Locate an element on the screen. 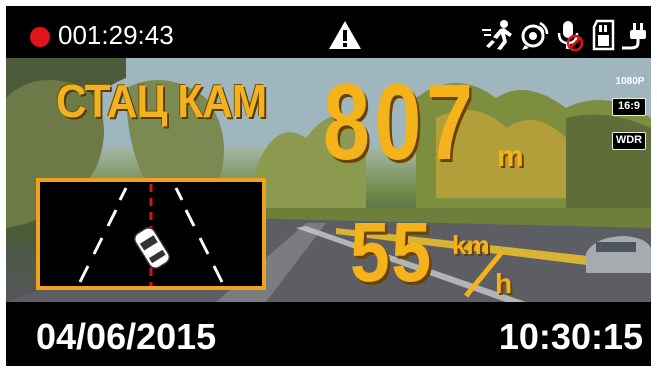 The image size is (657, 372). power-plug-icon is located at coordinates (634, 36).